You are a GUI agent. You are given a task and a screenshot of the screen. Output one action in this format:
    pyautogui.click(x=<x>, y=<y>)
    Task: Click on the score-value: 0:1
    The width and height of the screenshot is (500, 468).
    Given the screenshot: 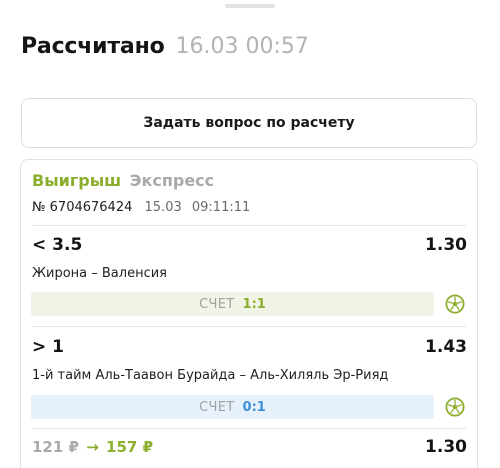 What is the action you would take?
    pyautogui.click(x=254, y=407)
    